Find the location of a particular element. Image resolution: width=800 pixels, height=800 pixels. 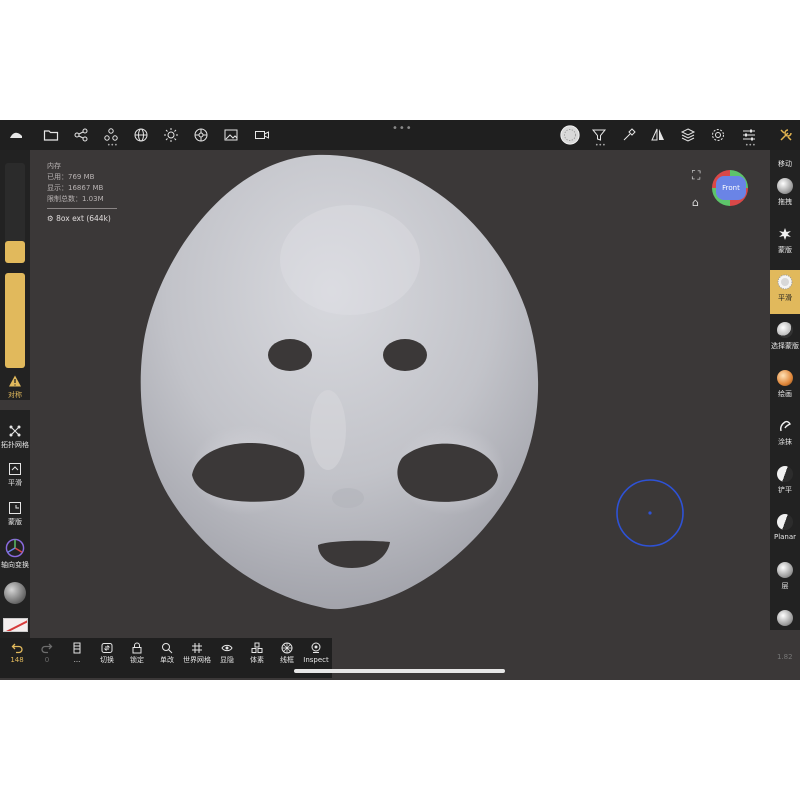

swap-button: 切换 is located at coordinates (107, 653).